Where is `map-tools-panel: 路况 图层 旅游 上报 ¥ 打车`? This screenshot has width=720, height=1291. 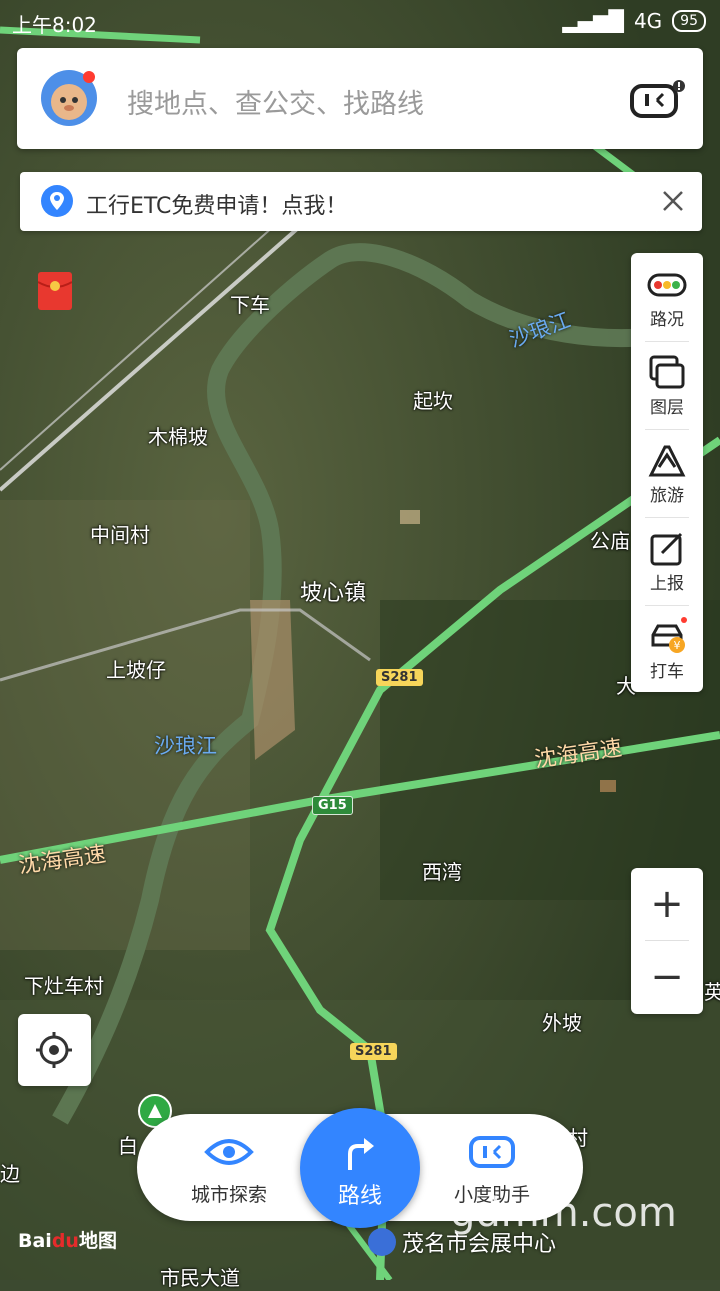
map-tools-panel: 路况 图层 旅游 上报 ¥ 打车 is located at coordinates (667, 472).